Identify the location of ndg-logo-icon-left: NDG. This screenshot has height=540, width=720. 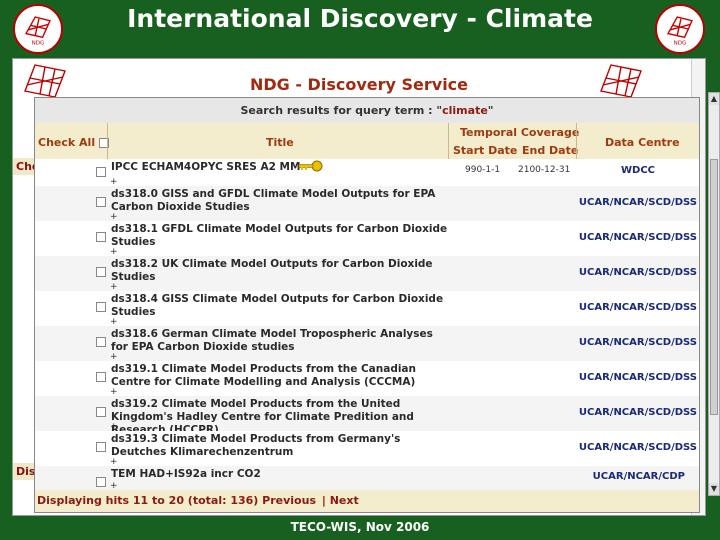
(38, 29).